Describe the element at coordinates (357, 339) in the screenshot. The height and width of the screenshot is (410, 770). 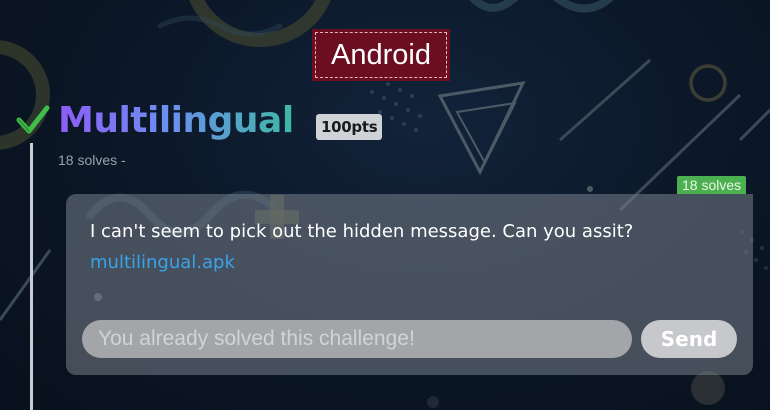
I see `flag-input` at that location.